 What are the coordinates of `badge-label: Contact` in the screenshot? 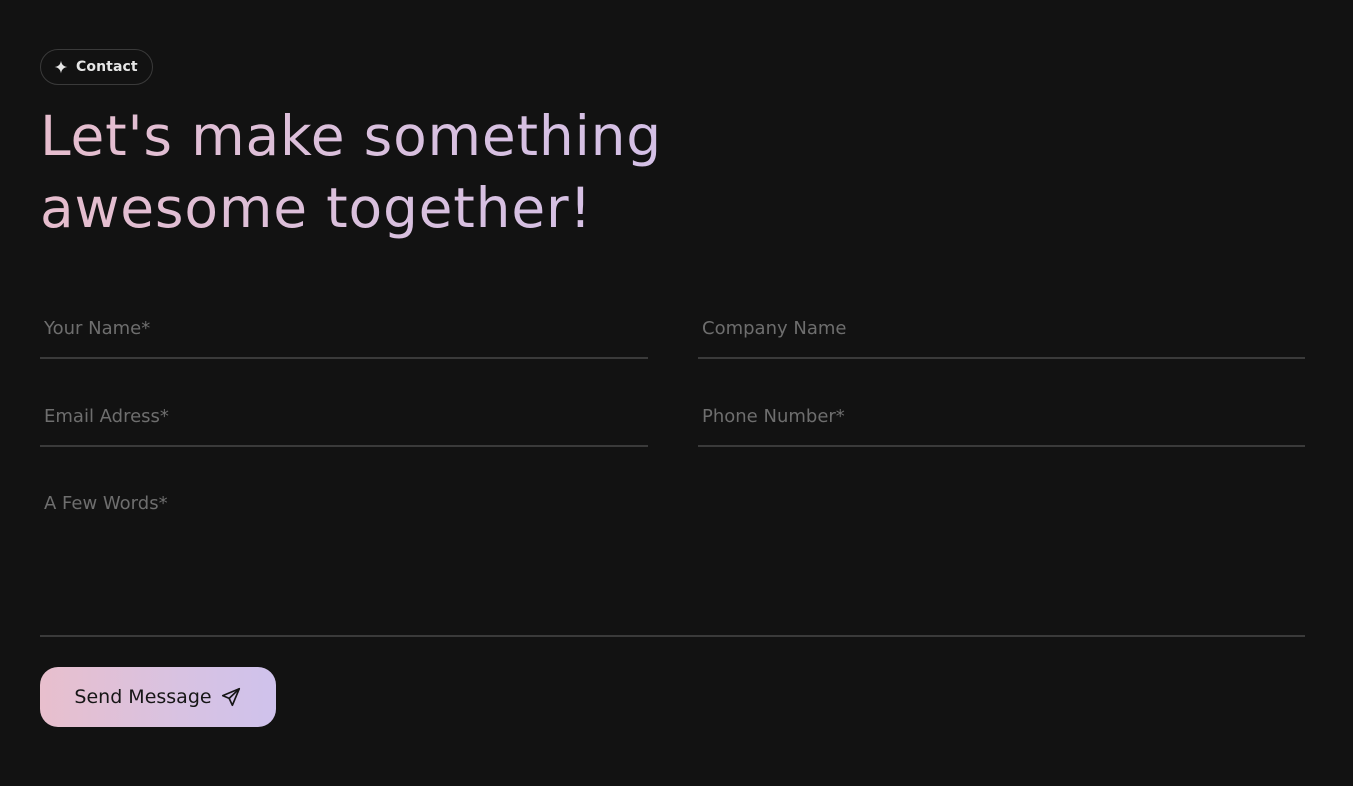 It's located at (107, 67).